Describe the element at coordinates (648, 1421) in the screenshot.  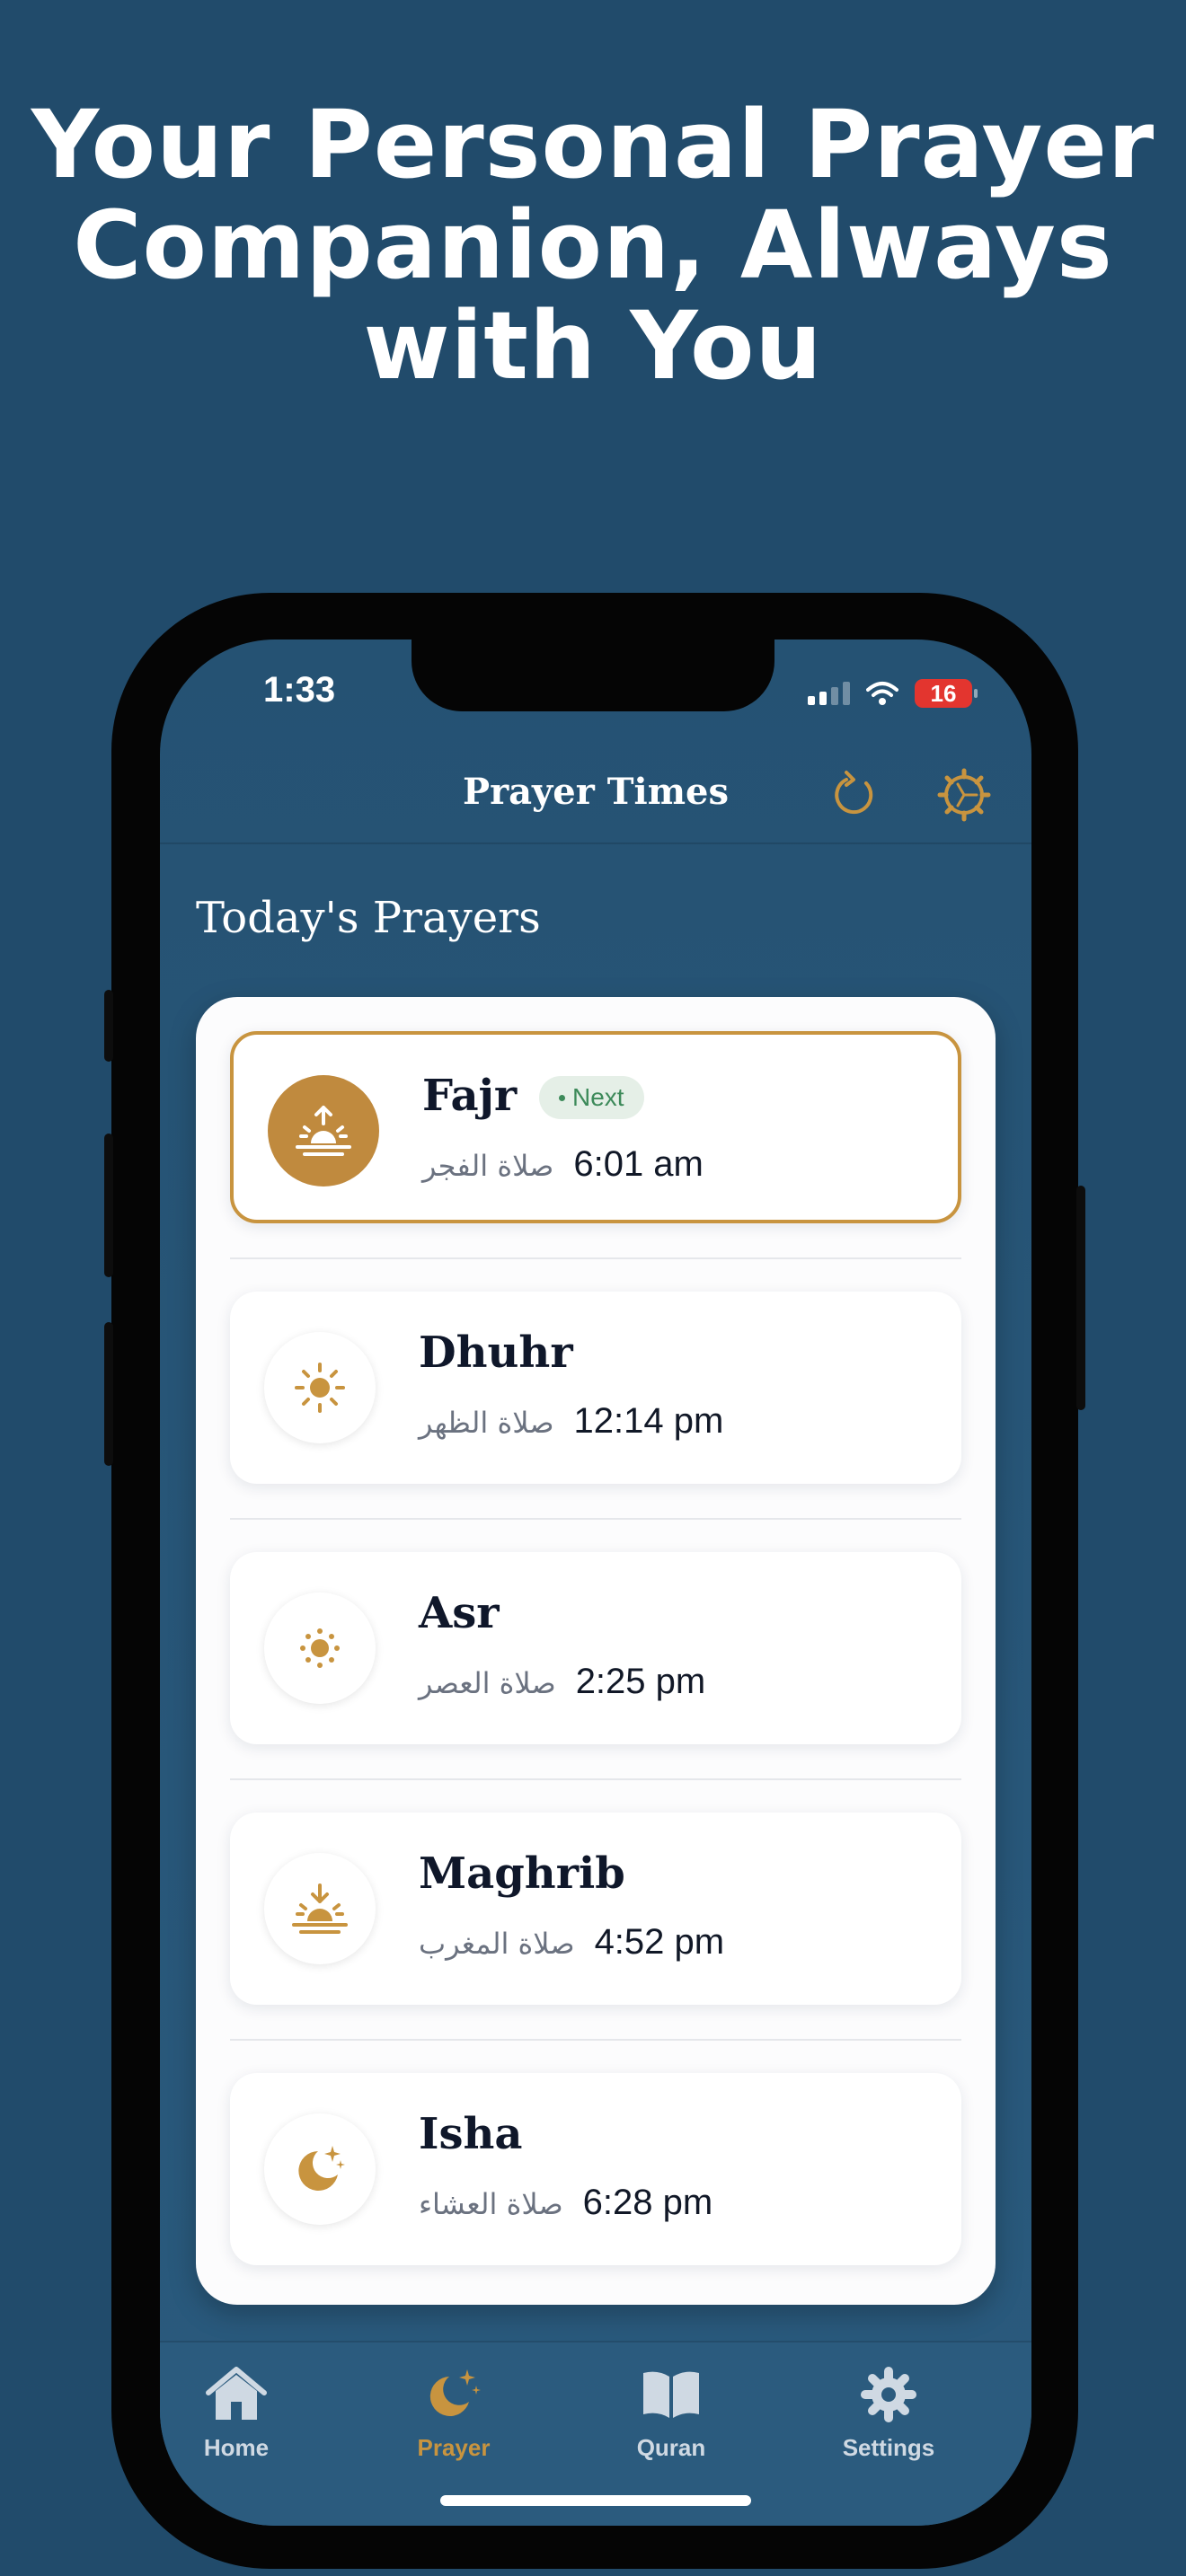
I see `prayer-time: 12:14 pm` at that location.